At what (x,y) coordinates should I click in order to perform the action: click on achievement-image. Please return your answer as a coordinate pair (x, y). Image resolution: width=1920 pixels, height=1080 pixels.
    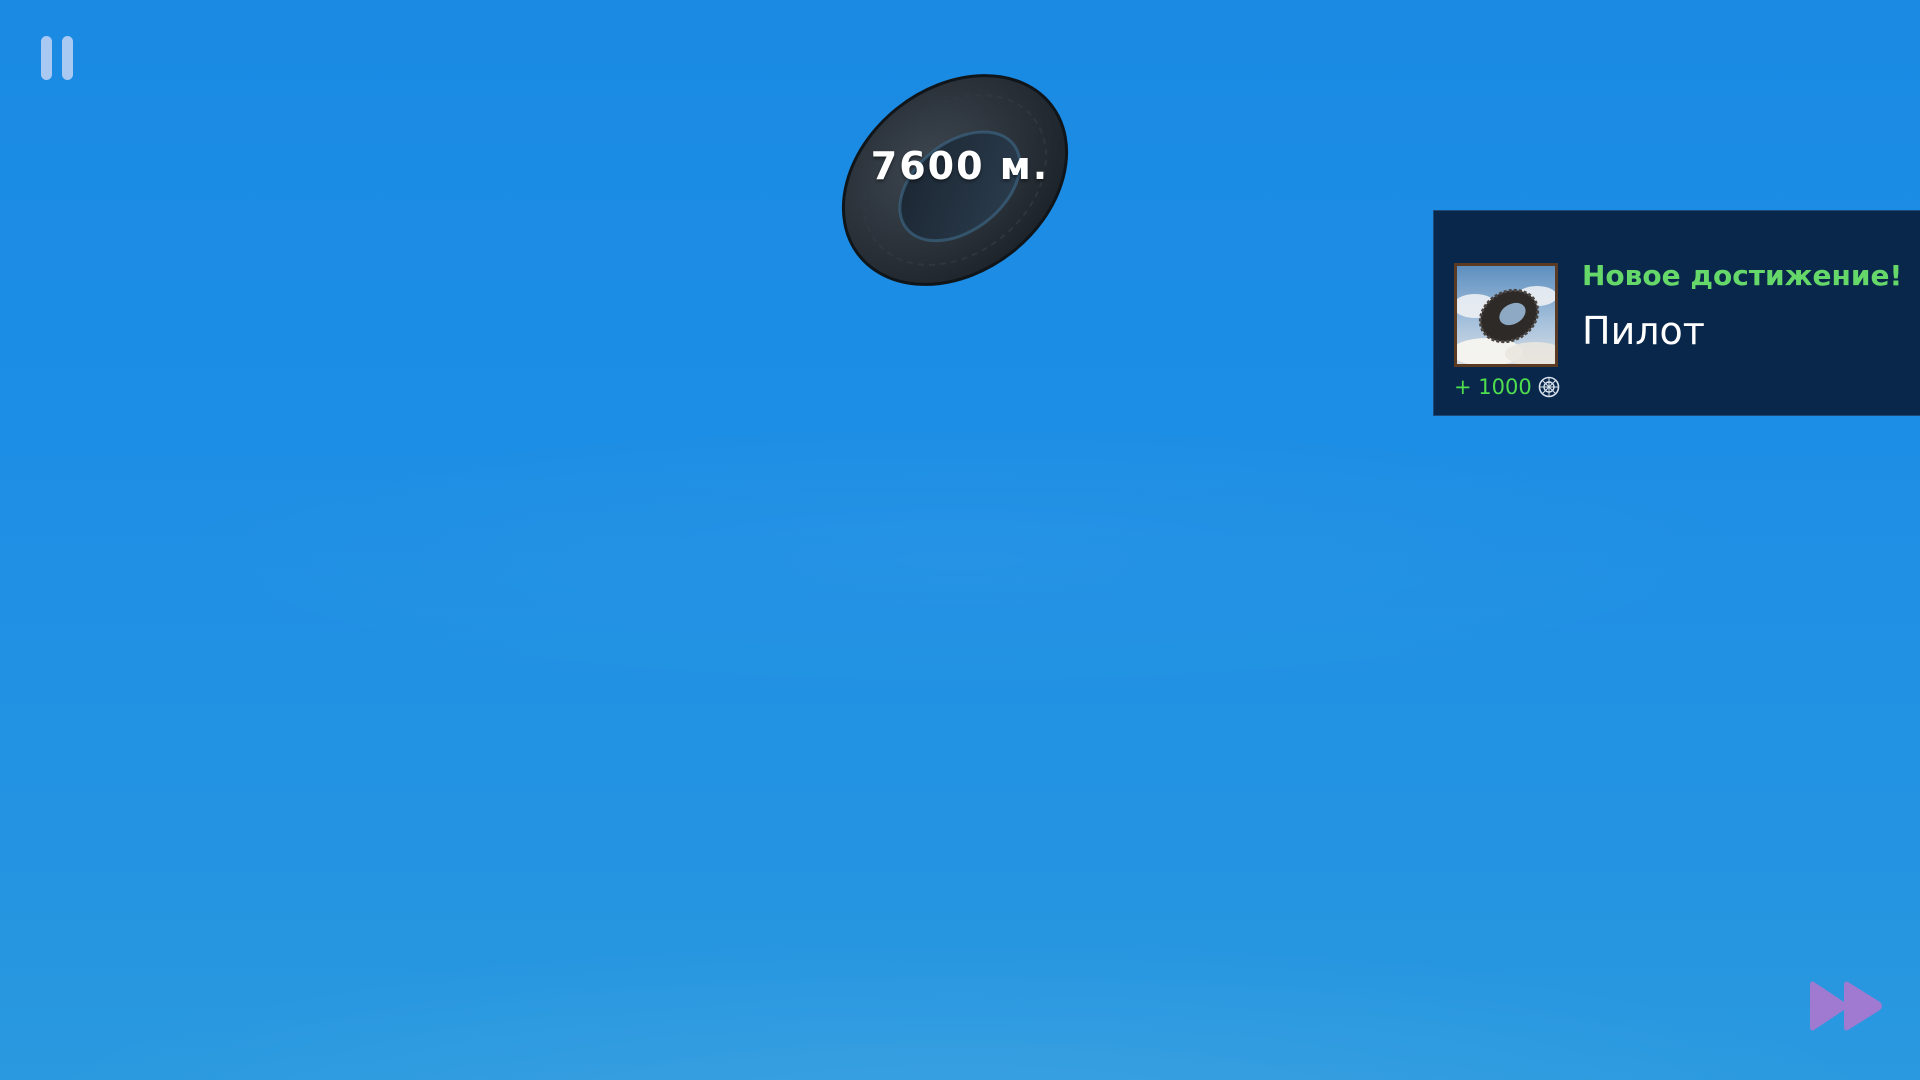
    Looking at the image, I should click on (1506, 315).